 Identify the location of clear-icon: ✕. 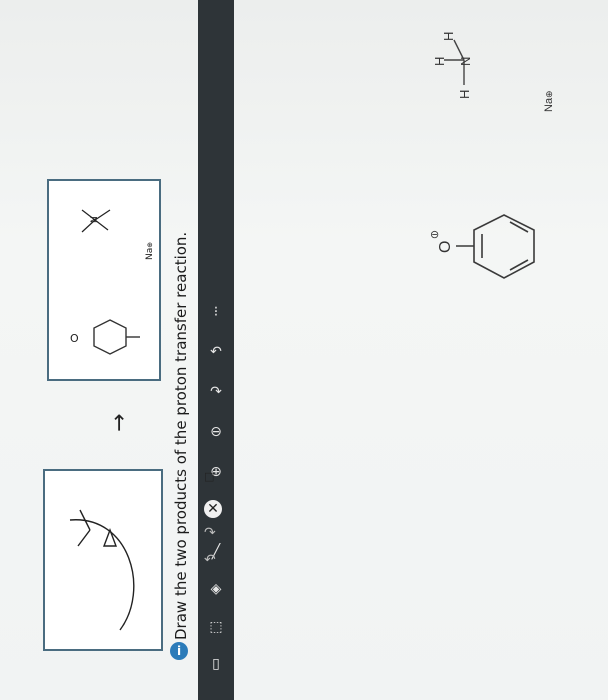
(213, 509).